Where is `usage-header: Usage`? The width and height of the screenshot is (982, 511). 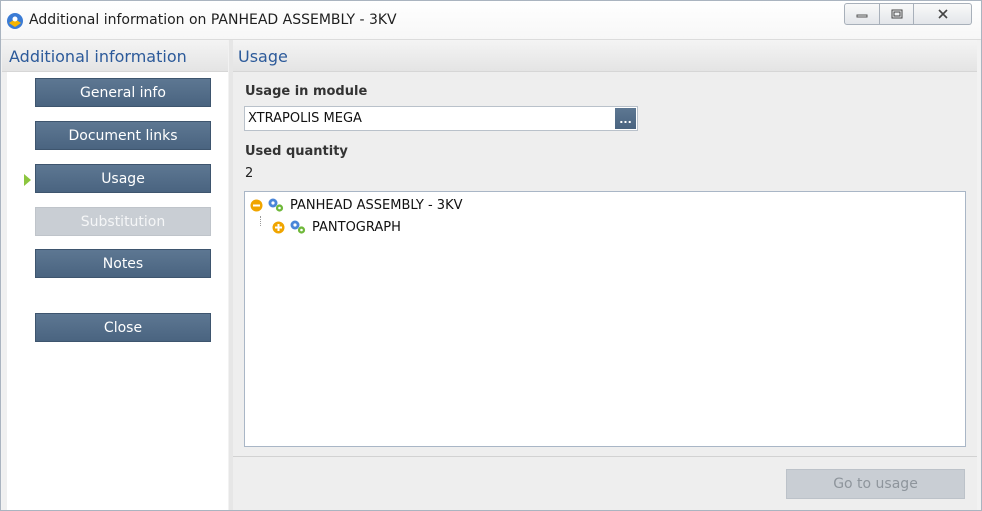 usage-header: Usage is located at coordinates (605, 56).